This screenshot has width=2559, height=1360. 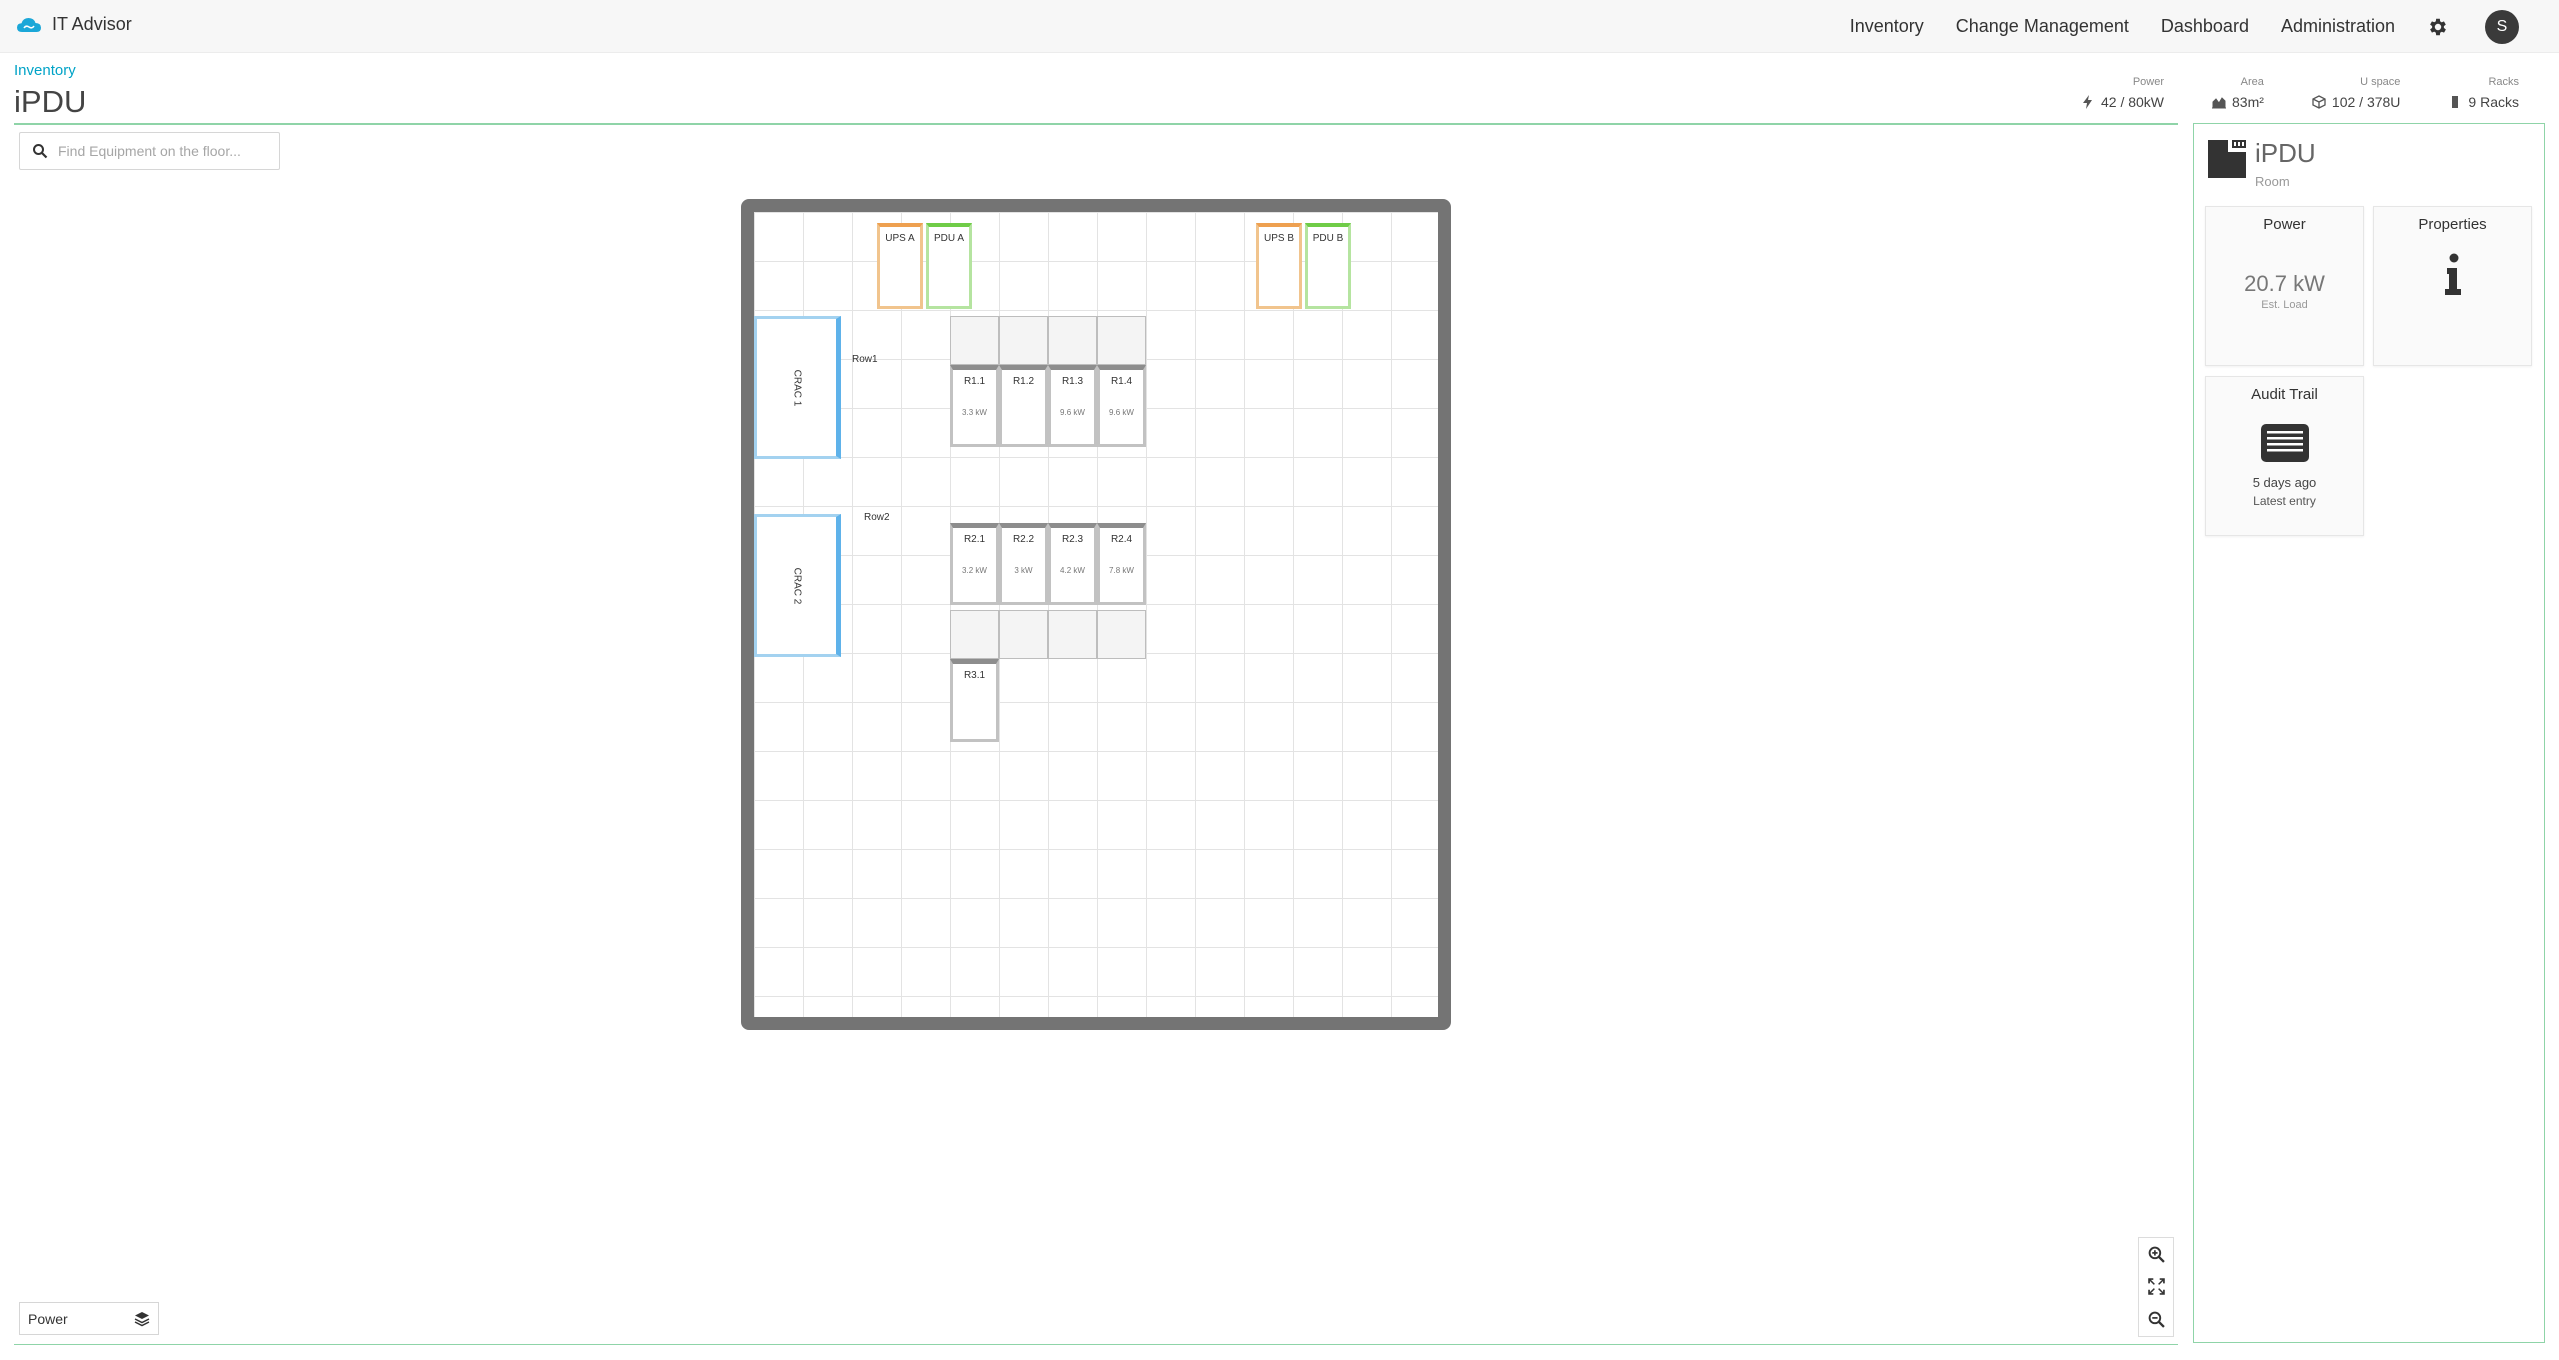 What do you see at coordinates (2284, 501) in the screenshot?
I see `audit-card-caption: Latest entry` at bounding box center [2284, 501].